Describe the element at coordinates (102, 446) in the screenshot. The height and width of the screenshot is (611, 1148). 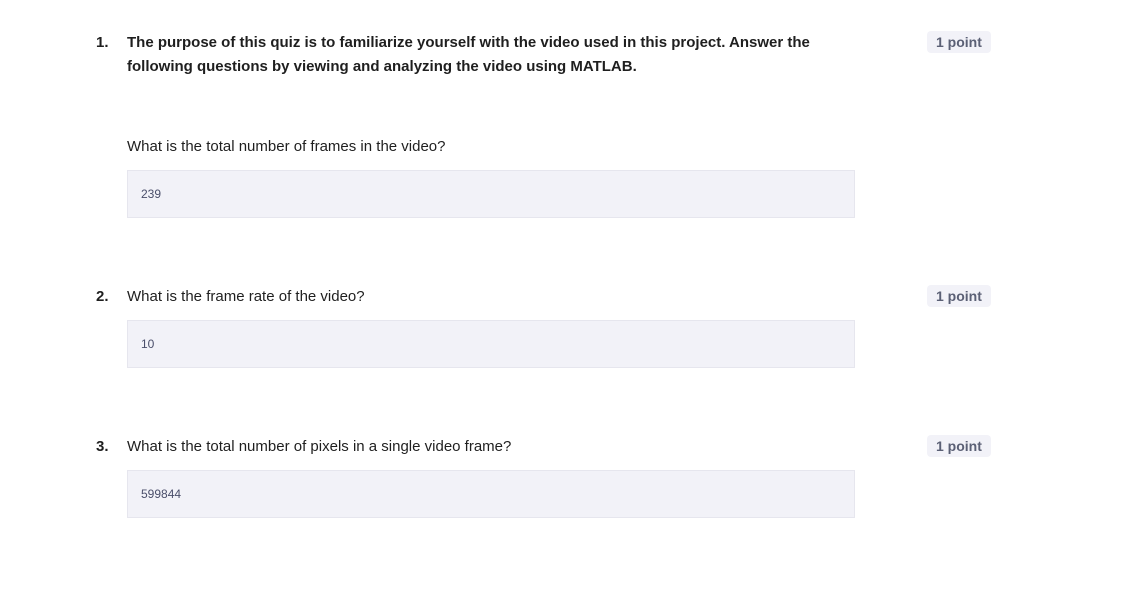
I see `question-number: 3.` at that location.